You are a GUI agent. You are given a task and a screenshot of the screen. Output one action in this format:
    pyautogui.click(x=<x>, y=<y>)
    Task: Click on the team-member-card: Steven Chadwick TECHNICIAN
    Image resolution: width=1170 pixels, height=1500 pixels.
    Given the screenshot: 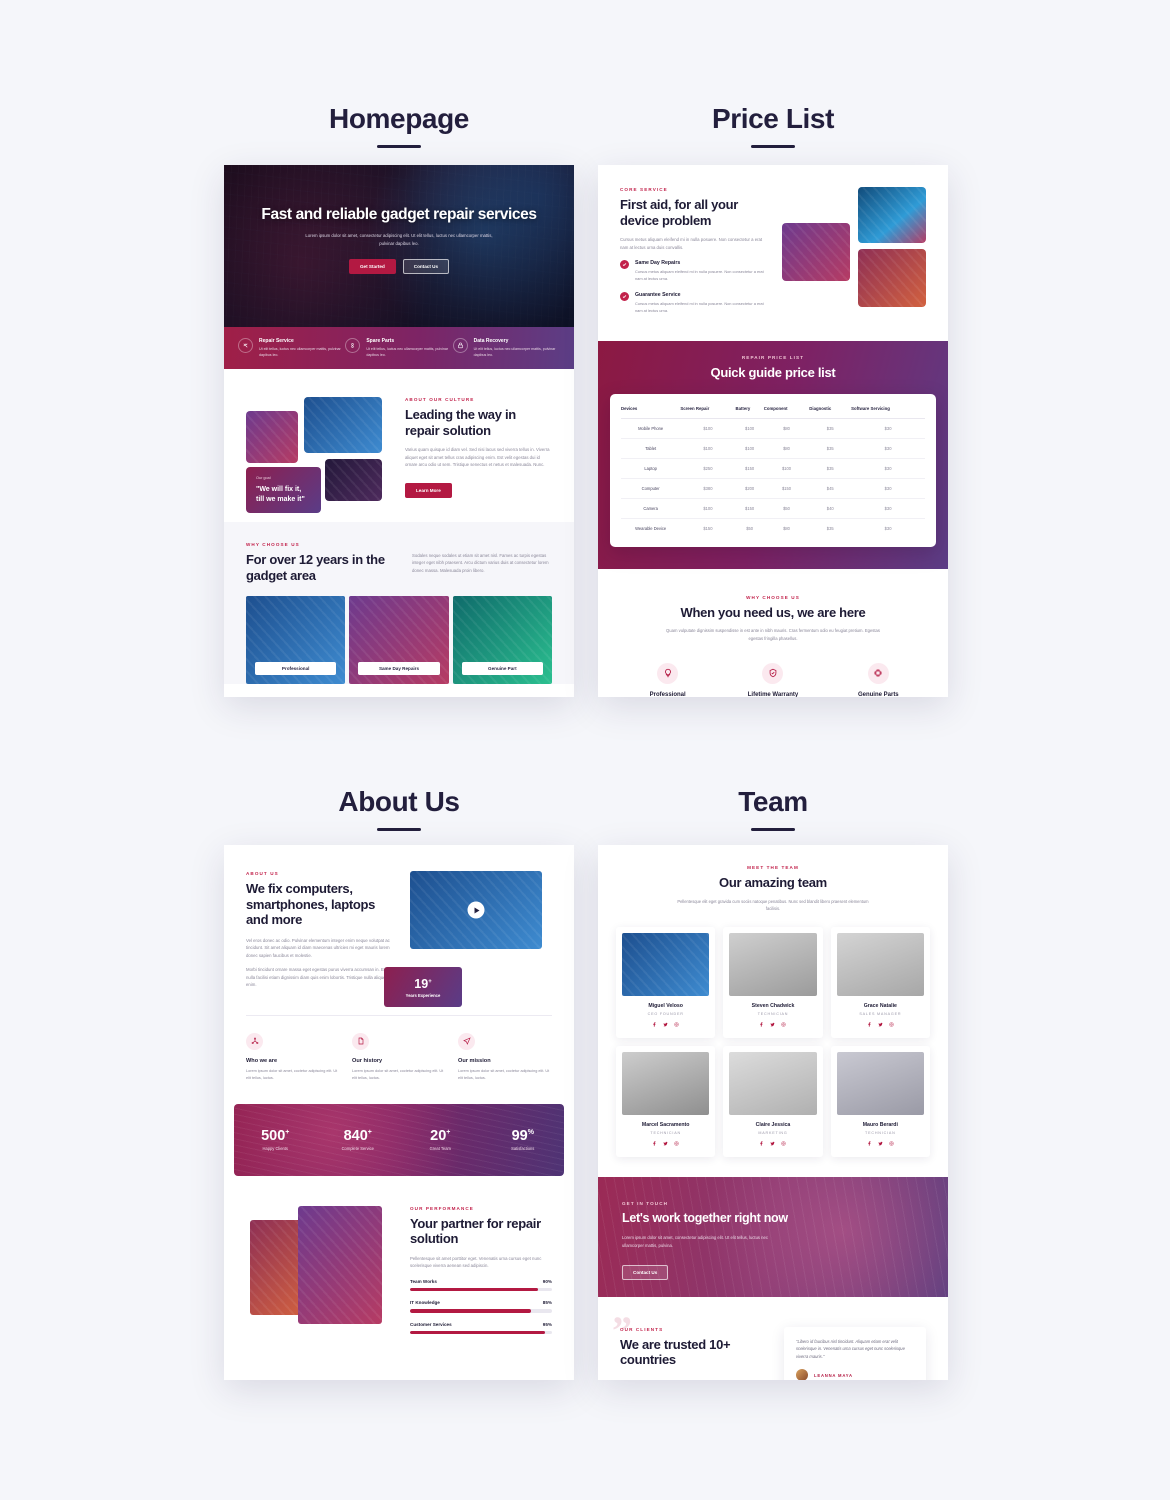 What is the action you would take?
    pyautogui.click(x=773, y=982)
    